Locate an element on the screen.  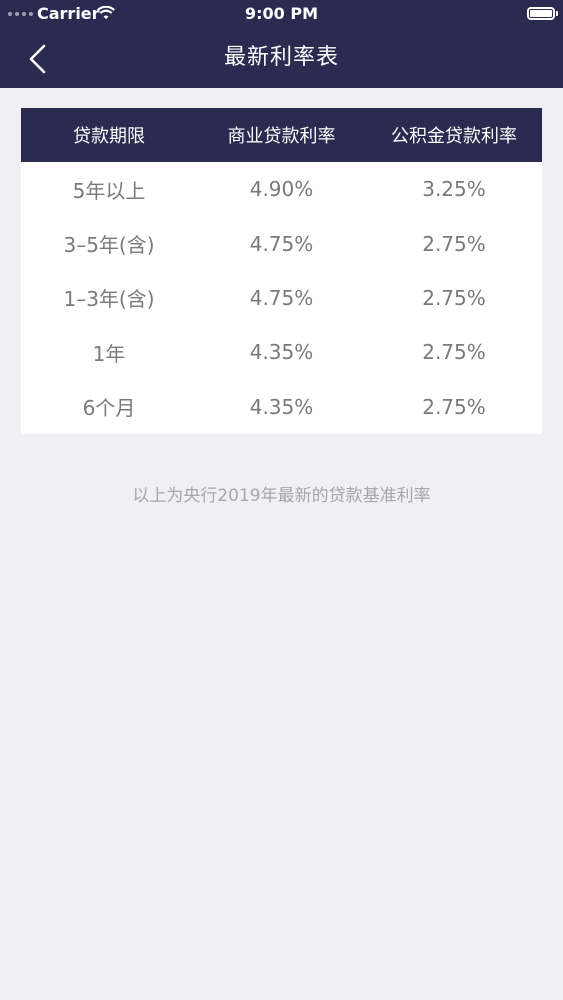
status-bar: Carrier 9:00 PM is located at coordinates (281, 14).